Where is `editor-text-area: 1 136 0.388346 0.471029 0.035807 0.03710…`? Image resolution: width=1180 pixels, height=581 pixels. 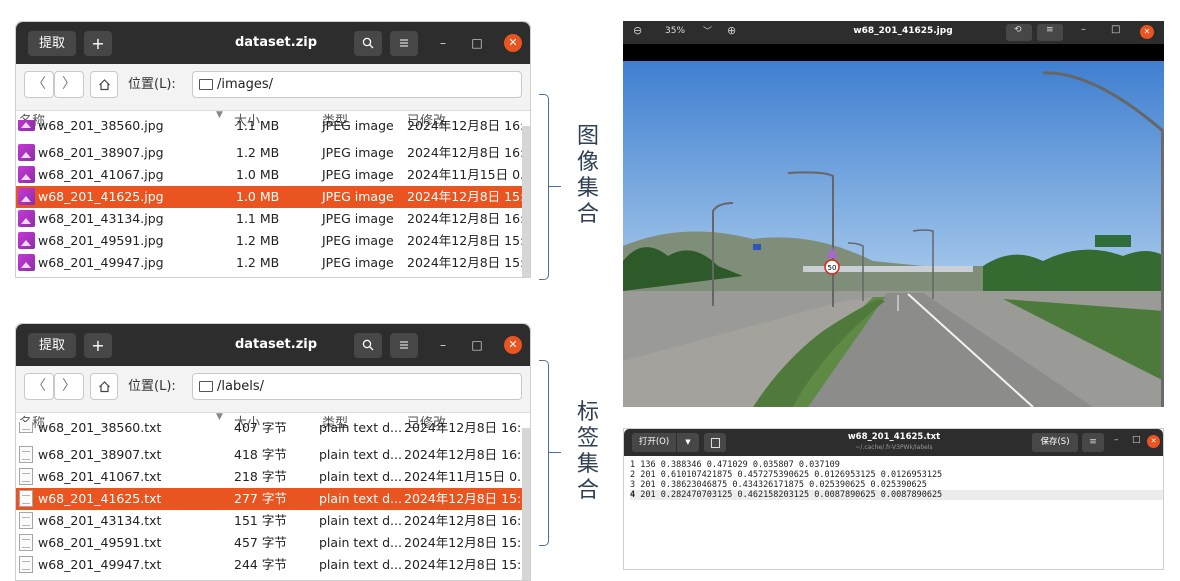 editor-text-area: 1 136 0.388346 0.471029 0.035807 0.03710… is located at coordinates (896, 480).